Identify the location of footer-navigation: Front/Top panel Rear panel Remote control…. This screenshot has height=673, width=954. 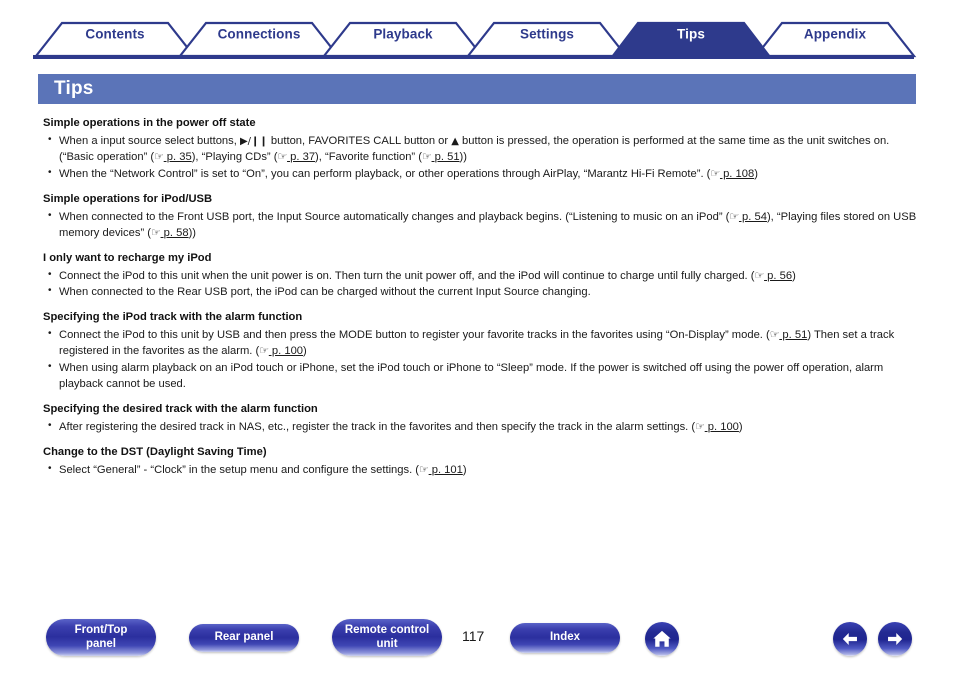
(477, 642).